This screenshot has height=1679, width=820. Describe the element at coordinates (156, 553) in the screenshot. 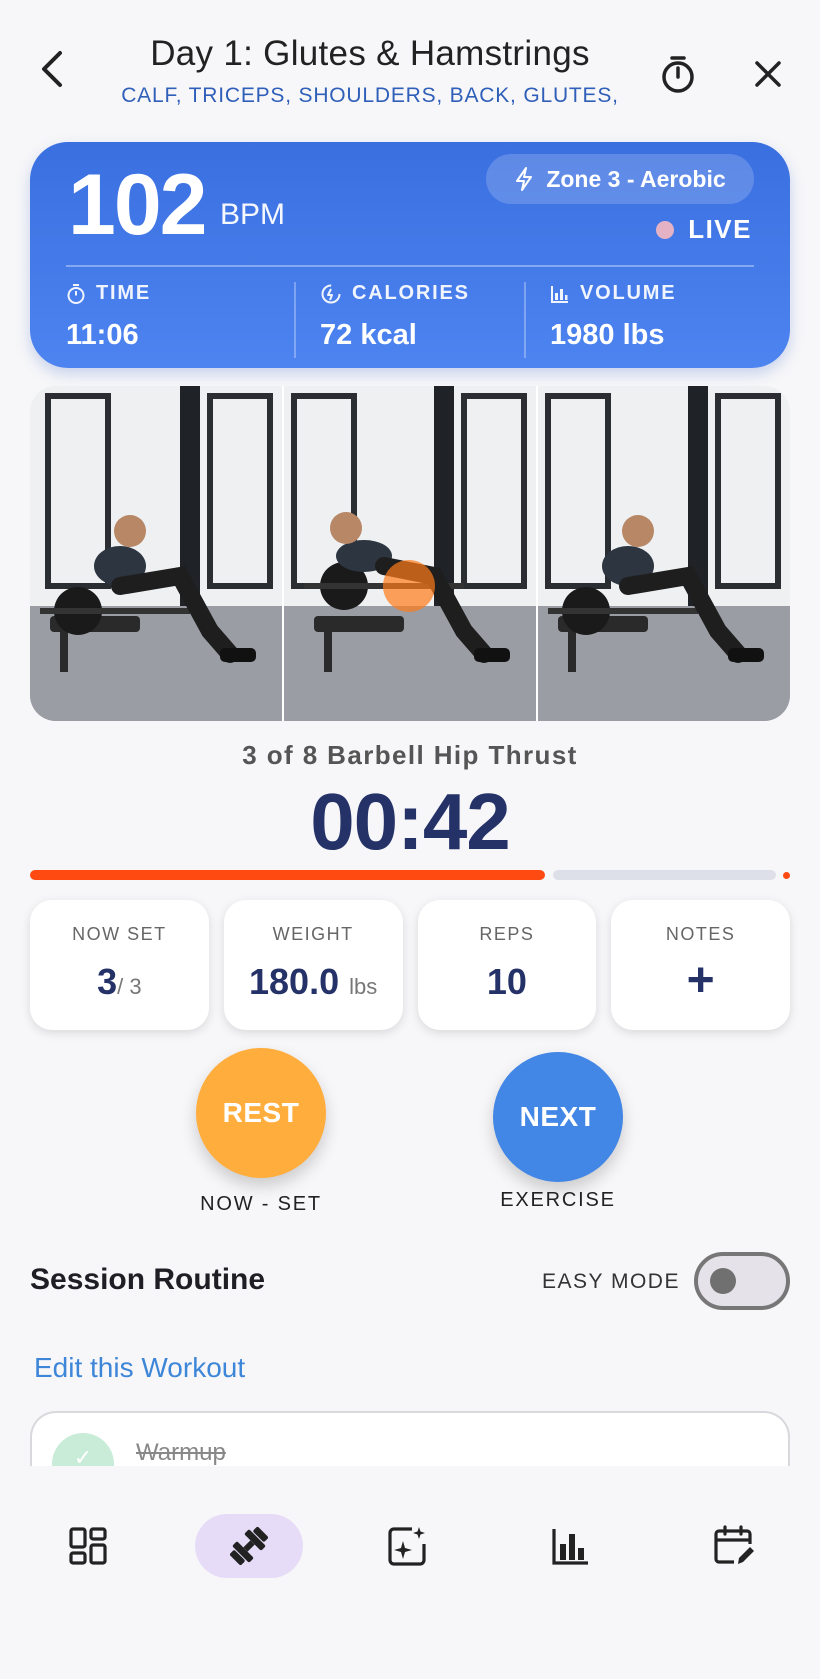

I see `demo-frame-start` at that location.